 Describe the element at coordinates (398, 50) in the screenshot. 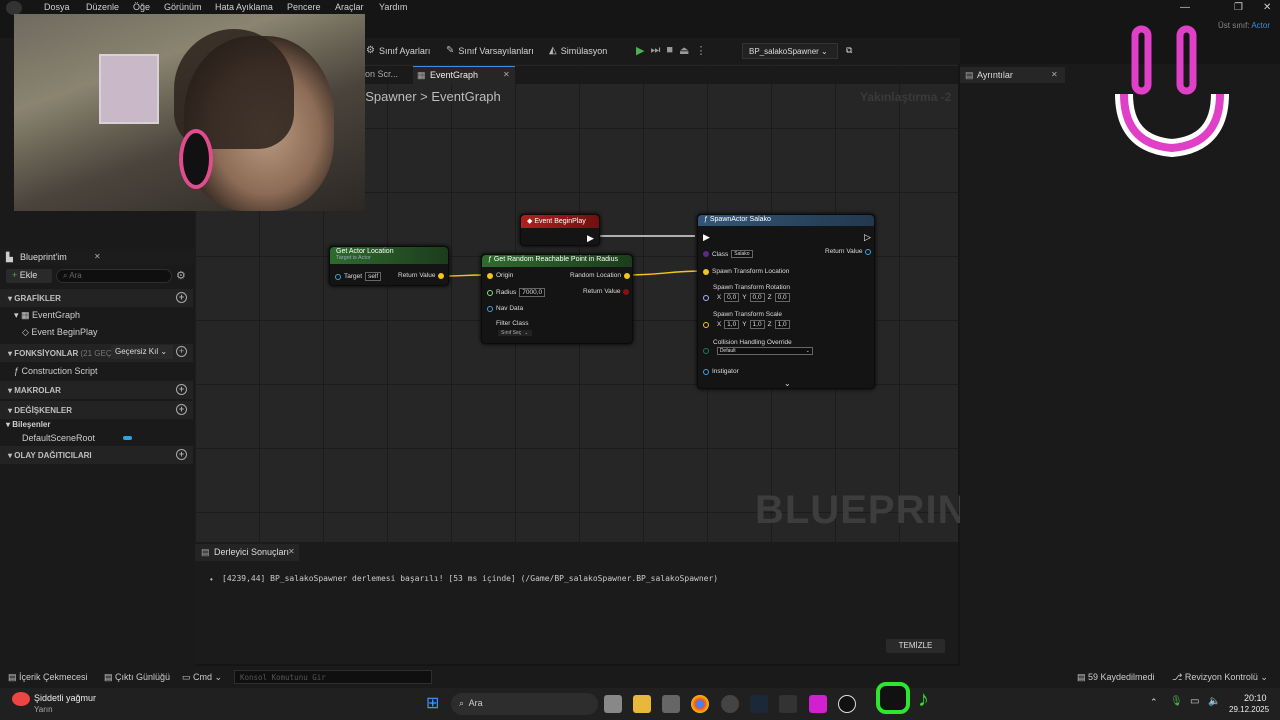

I see `class-settings-button: ⚙ Sınıf Ayarları` at that location.